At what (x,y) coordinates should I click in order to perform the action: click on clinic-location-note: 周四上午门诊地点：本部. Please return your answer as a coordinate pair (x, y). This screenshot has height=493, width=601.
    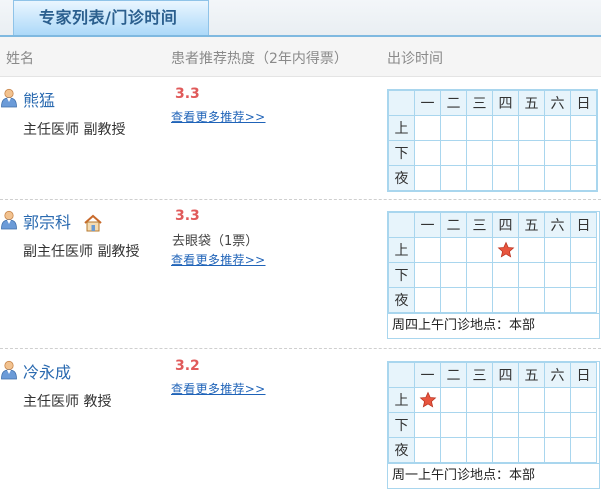
    Looking at the image, I should click on (493, 325).